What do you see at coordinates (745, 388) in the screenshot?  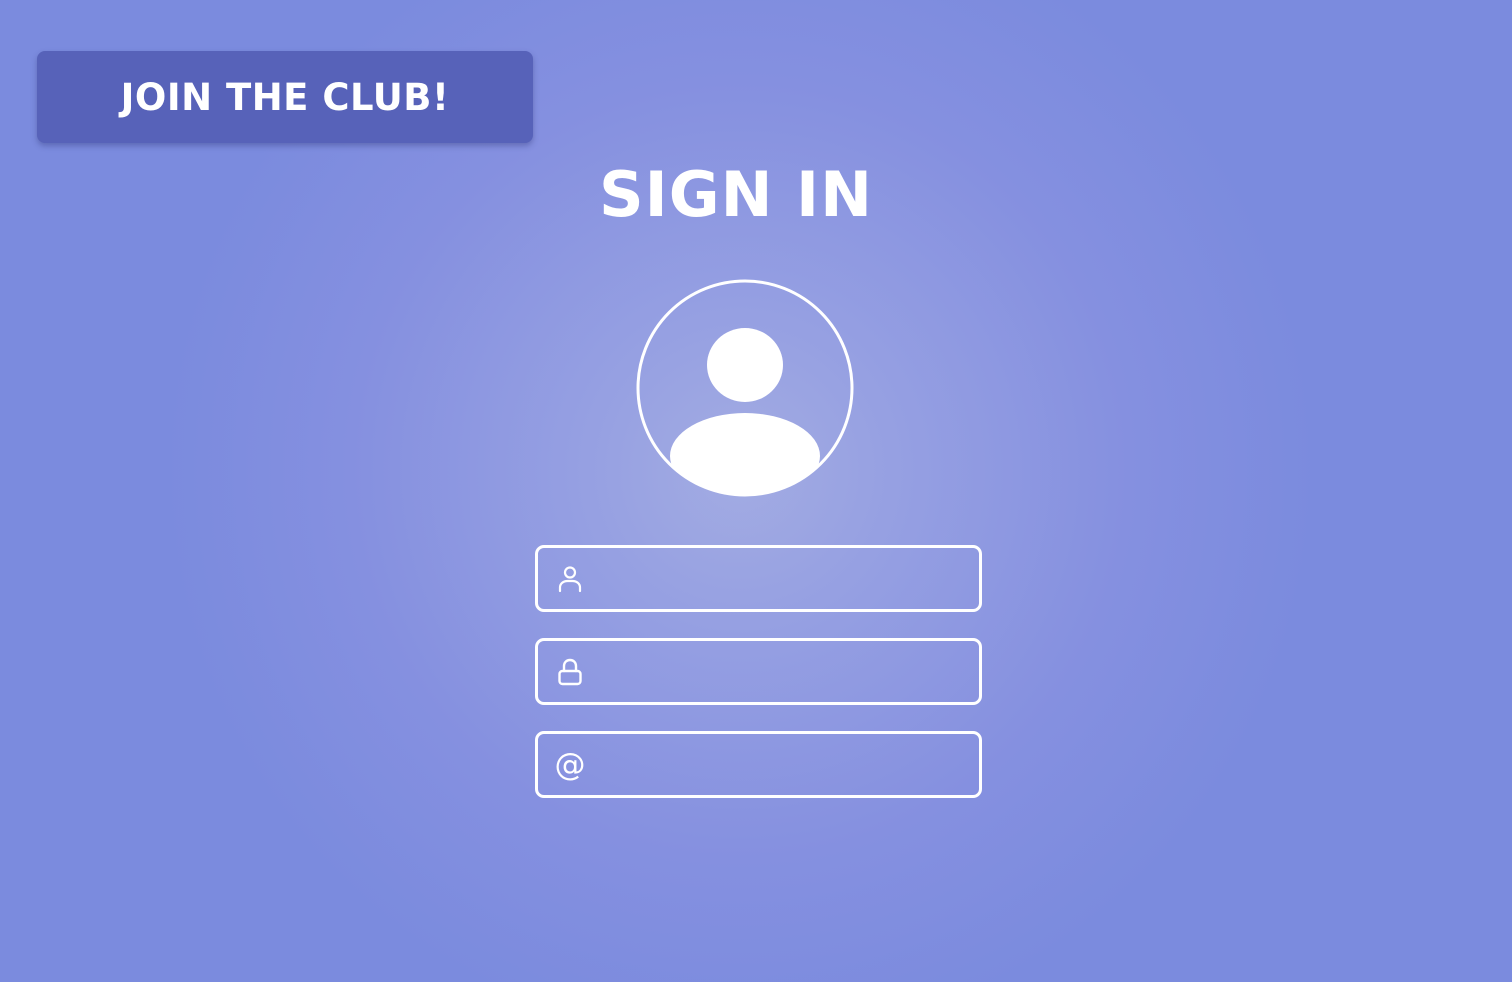 I see `user-avatar-icon` at bounding box center [745, 388].